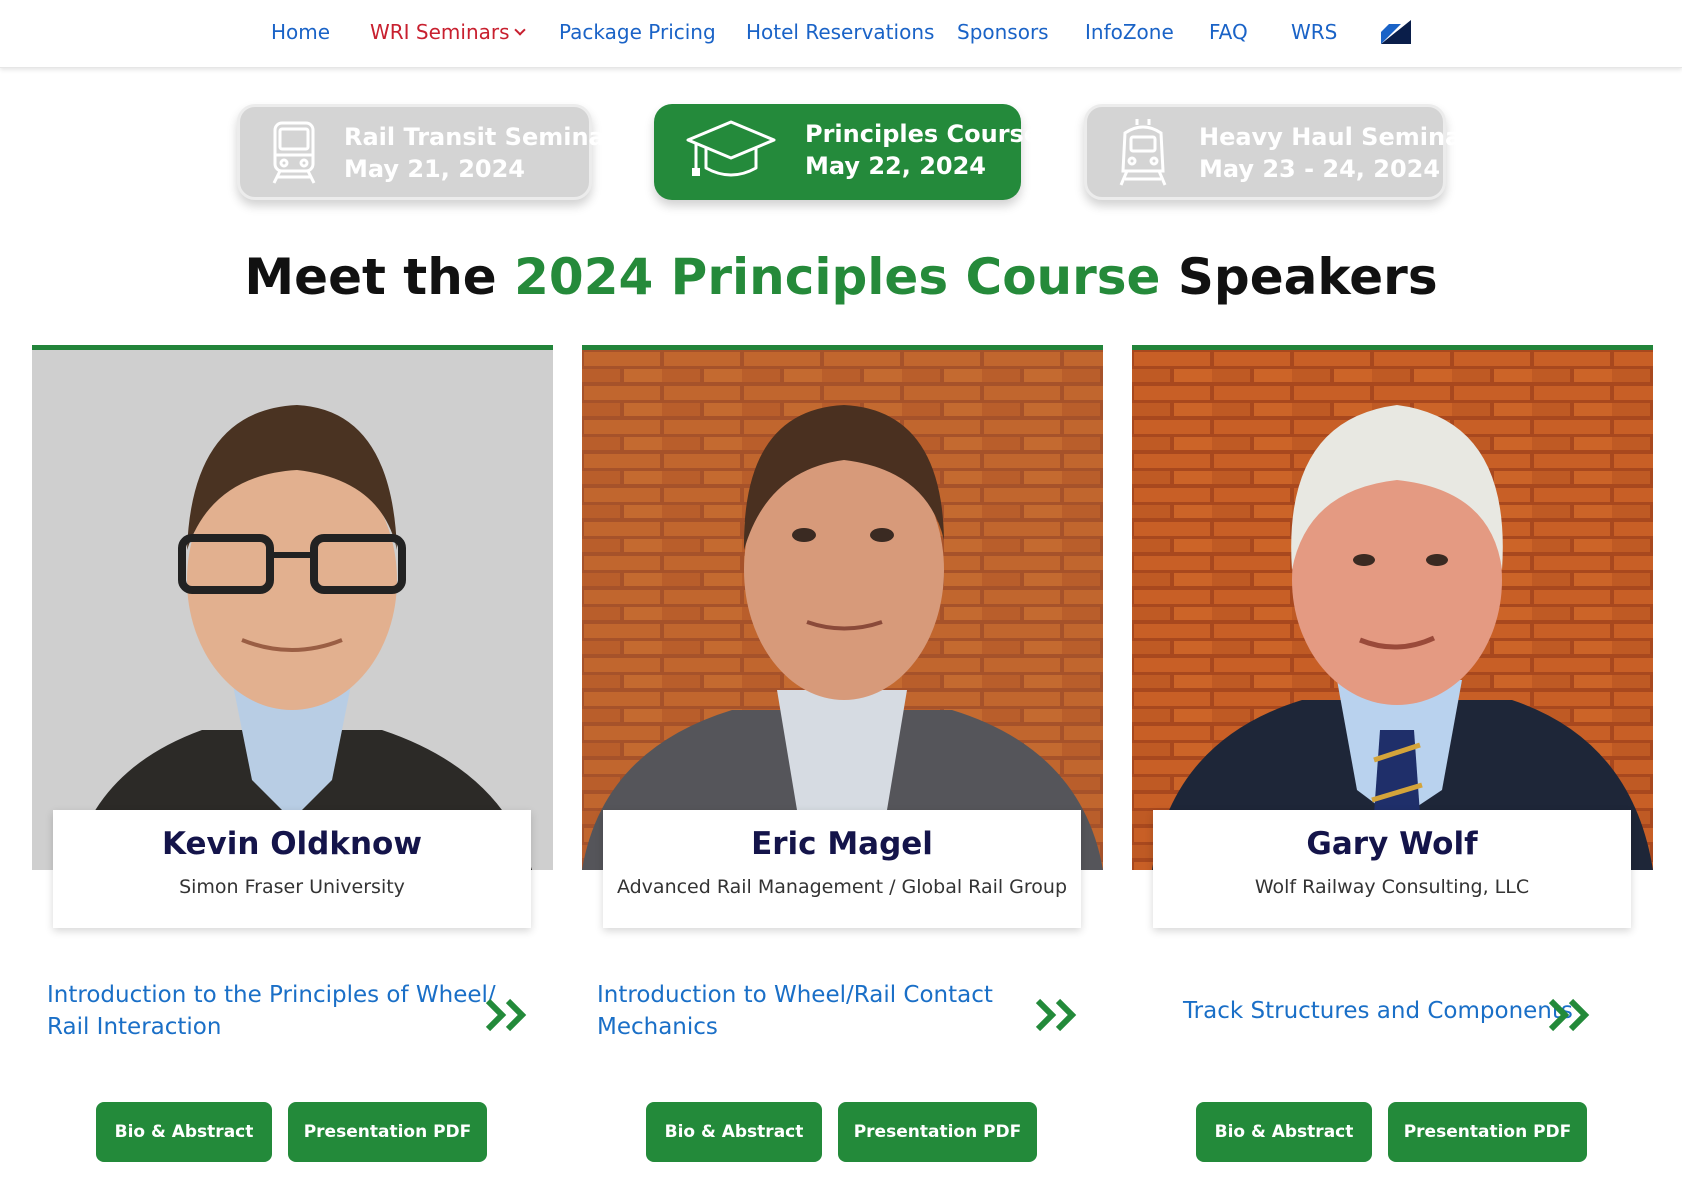 The image size is (1682, 1198). I want to click on nav-wri-seminars-label: WRI Seminars, so click(440, 32).